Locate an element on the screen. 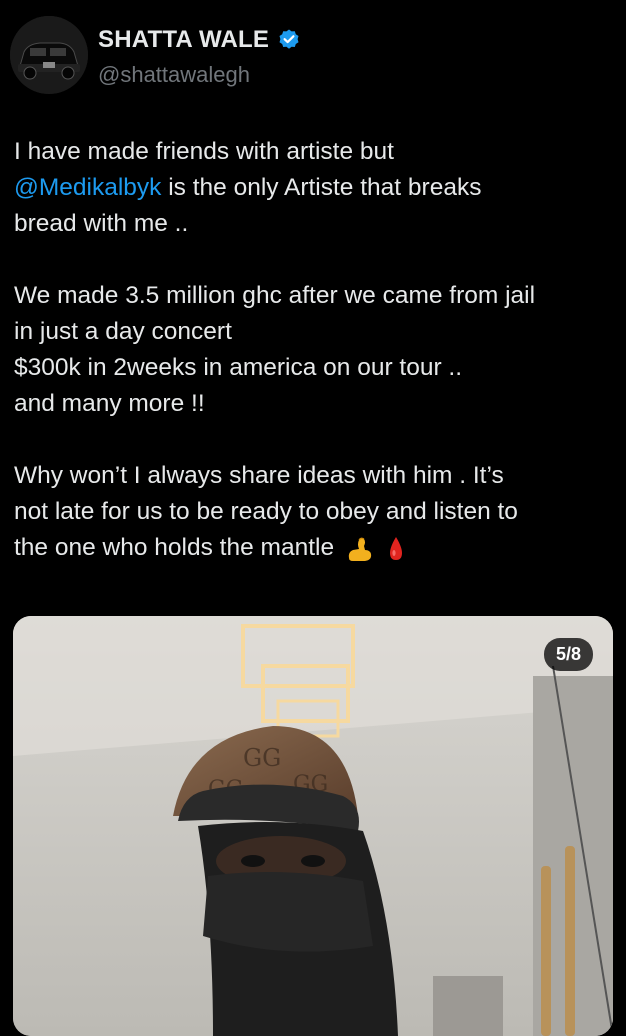  car-avatar-icon is located at coordinates (49, 55).